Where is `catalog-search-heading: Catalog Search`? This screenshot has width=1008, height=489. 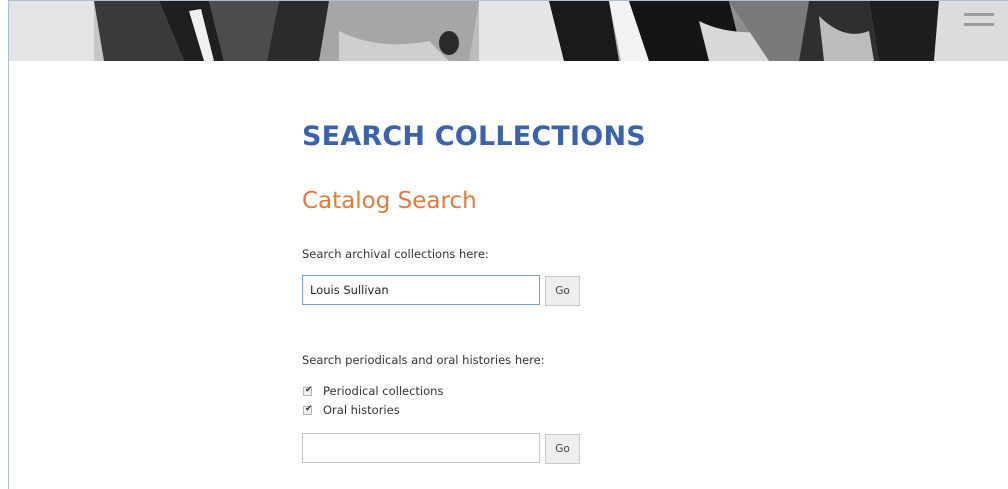 catalog-search-heading: Catalog Search is located at coordinates (389, 201).